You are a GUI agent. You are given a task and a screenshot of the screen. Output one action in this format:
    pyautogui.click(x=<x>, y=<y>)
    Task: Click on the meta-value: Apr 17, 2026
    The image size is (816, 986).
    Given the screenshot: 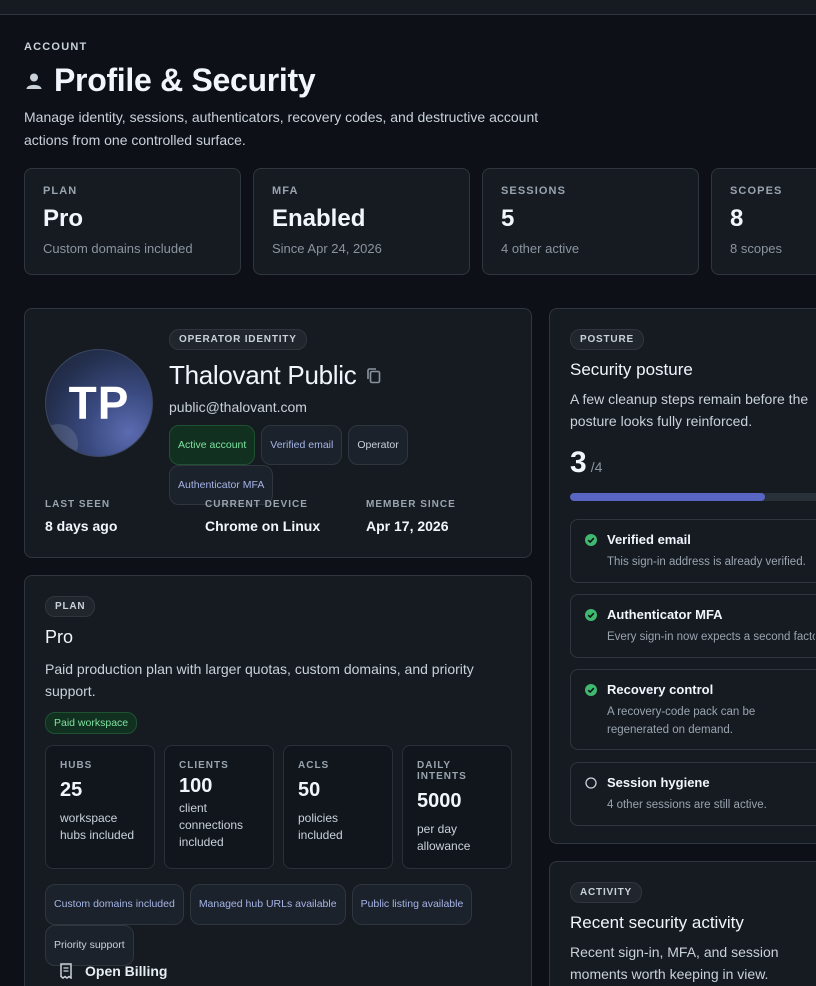 What is the action you would take?
    pyautogui.click(x=407, y=526)
    